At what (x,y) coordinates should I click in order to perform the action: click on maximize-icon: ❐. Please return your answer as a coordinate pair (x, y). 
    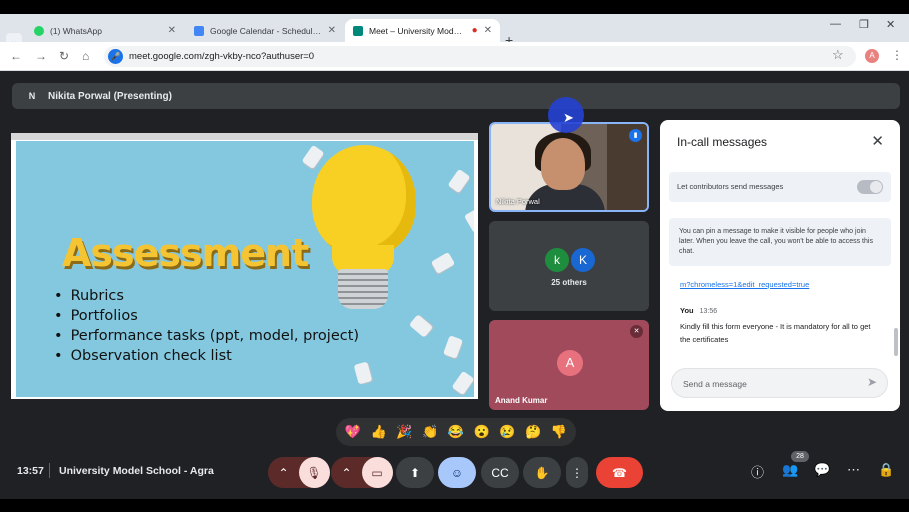
    Looking at the image, I should click on (864, 24).